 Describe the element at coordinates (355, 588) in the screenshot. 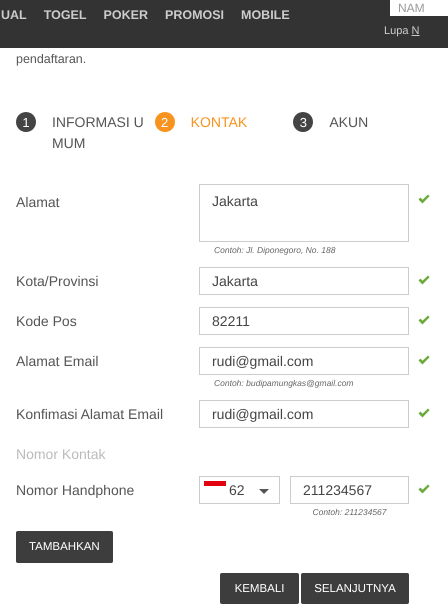

I see `next-button: SELANJUTNYA` at that location.